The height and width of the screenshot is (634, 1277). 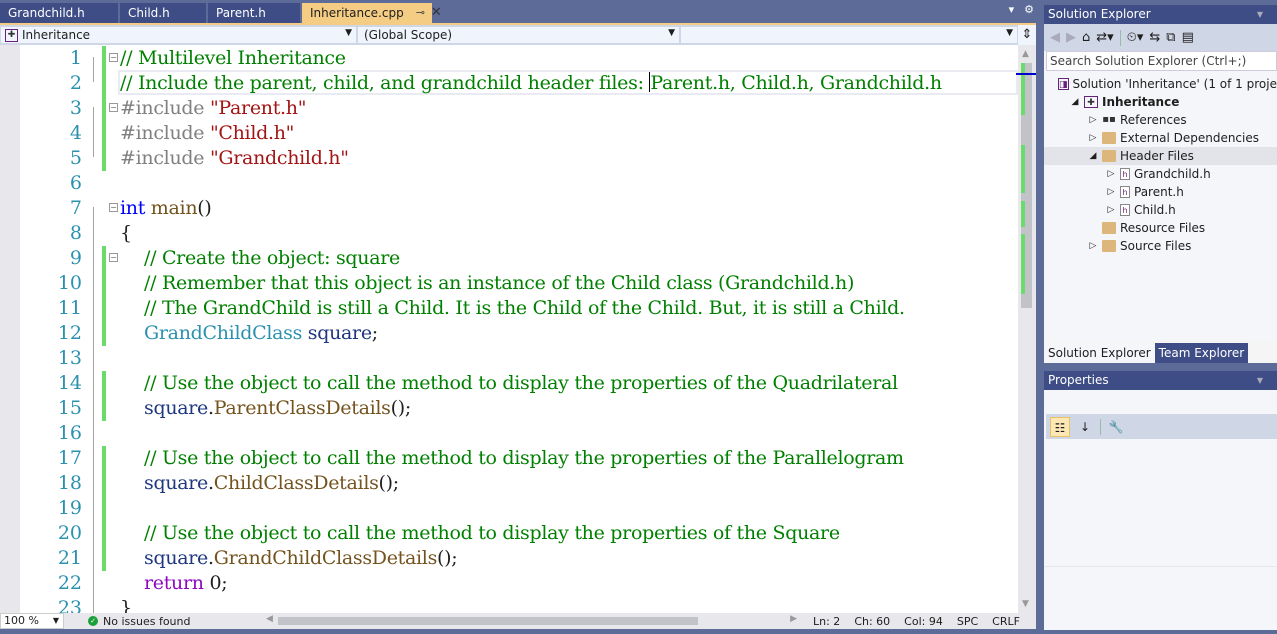 I want to click on line-ending-indicator: CRLF, so click(x=1006, y=621).